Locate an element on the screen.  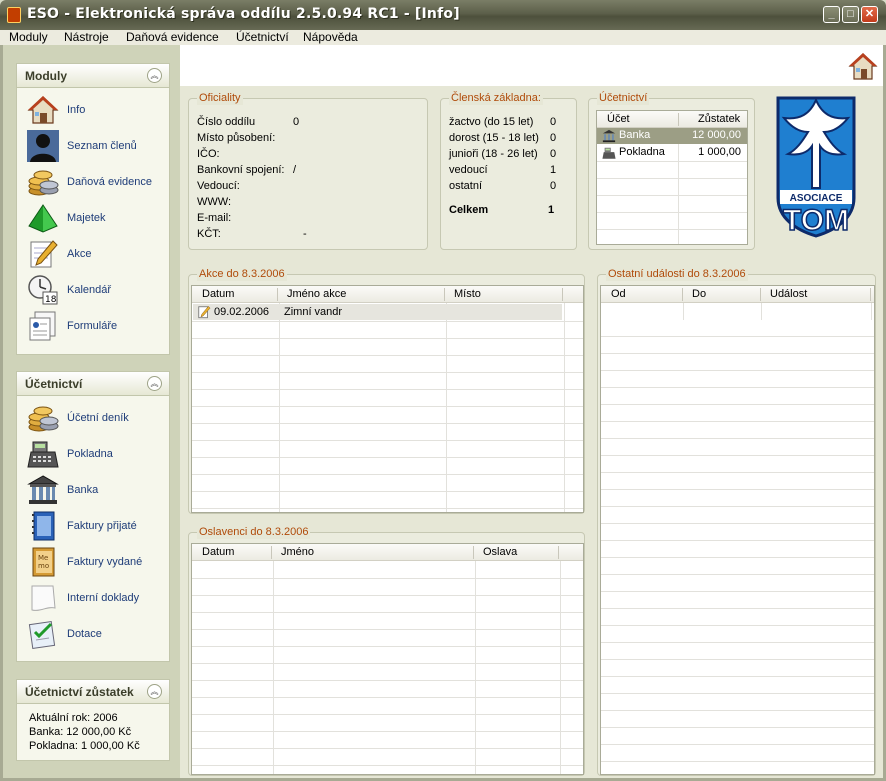
nav-item-faktury-prijate: Faktury přijaté is located at coordinates (94, 526).